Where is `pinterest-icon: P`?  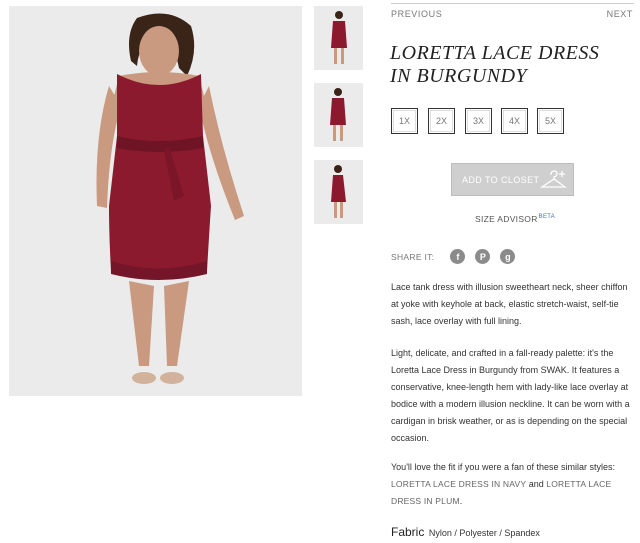 pinterest-icon: P is located at coordinates (483, 256).